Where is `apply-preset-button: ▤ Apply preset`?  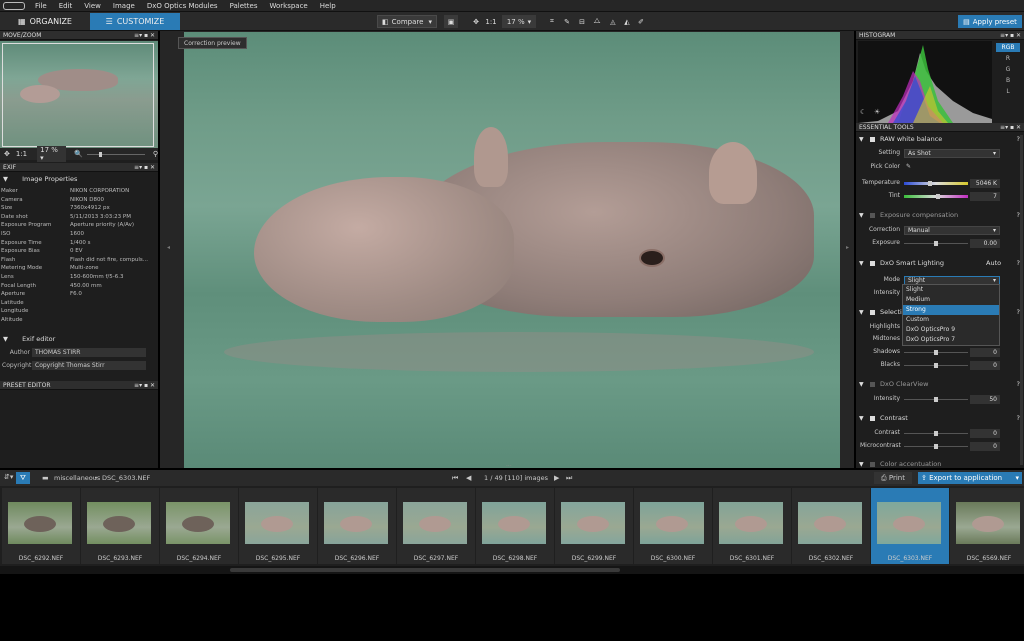 apply-preset-button: ▤ Apply preset is located at coordinates (990, 21).